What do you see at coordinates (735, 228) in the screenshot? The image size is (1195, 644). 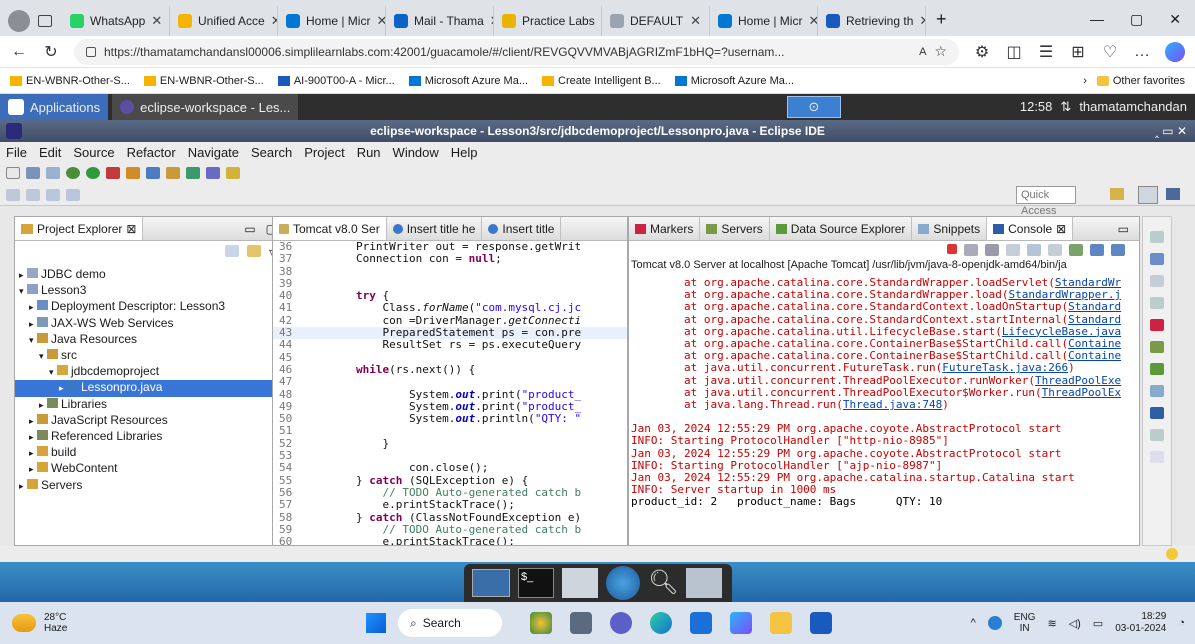 I see `bottom-tab: Servers` at bounding box center [735, 228].